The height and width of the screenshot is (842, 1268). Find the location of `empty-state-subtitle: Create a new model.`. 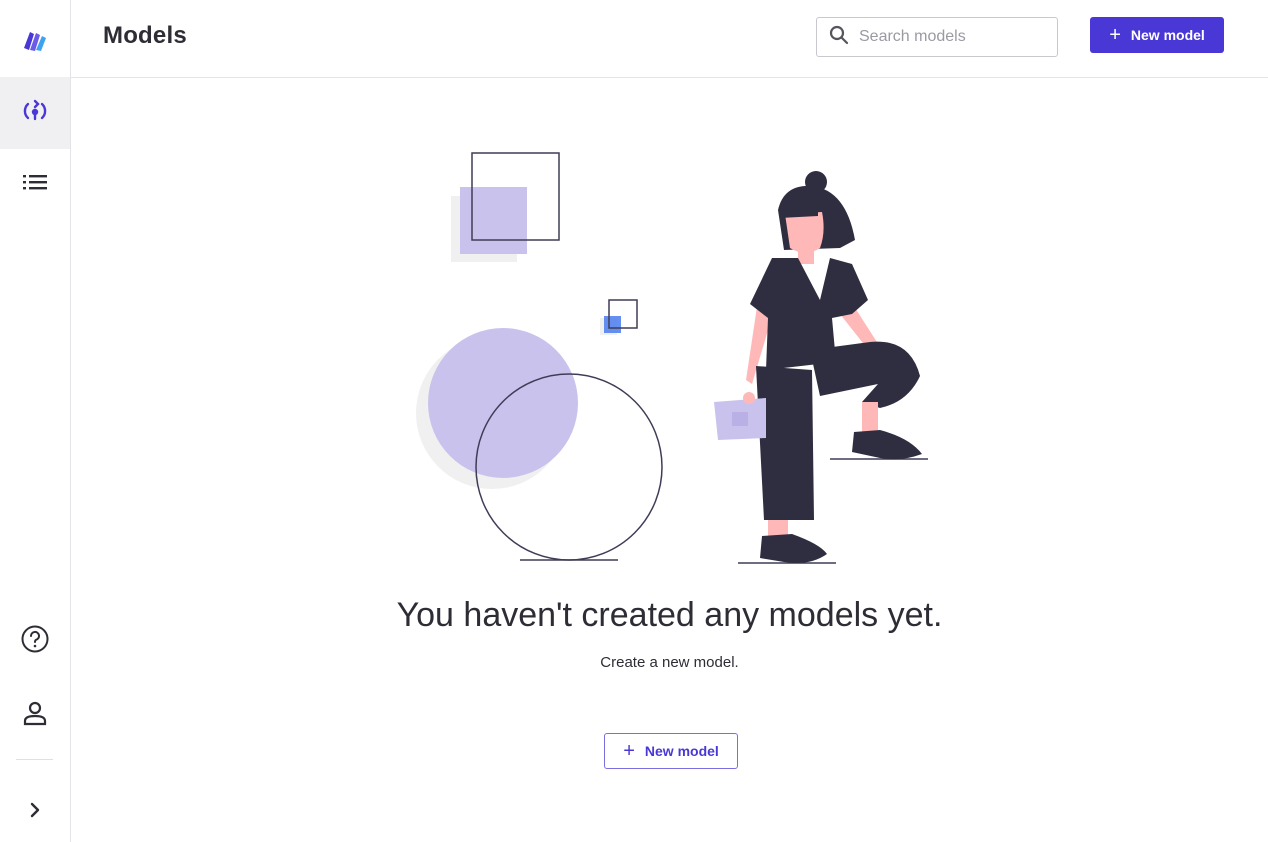

empty-state-subtitle: Create a new model. is located at coordinates (669, 662).